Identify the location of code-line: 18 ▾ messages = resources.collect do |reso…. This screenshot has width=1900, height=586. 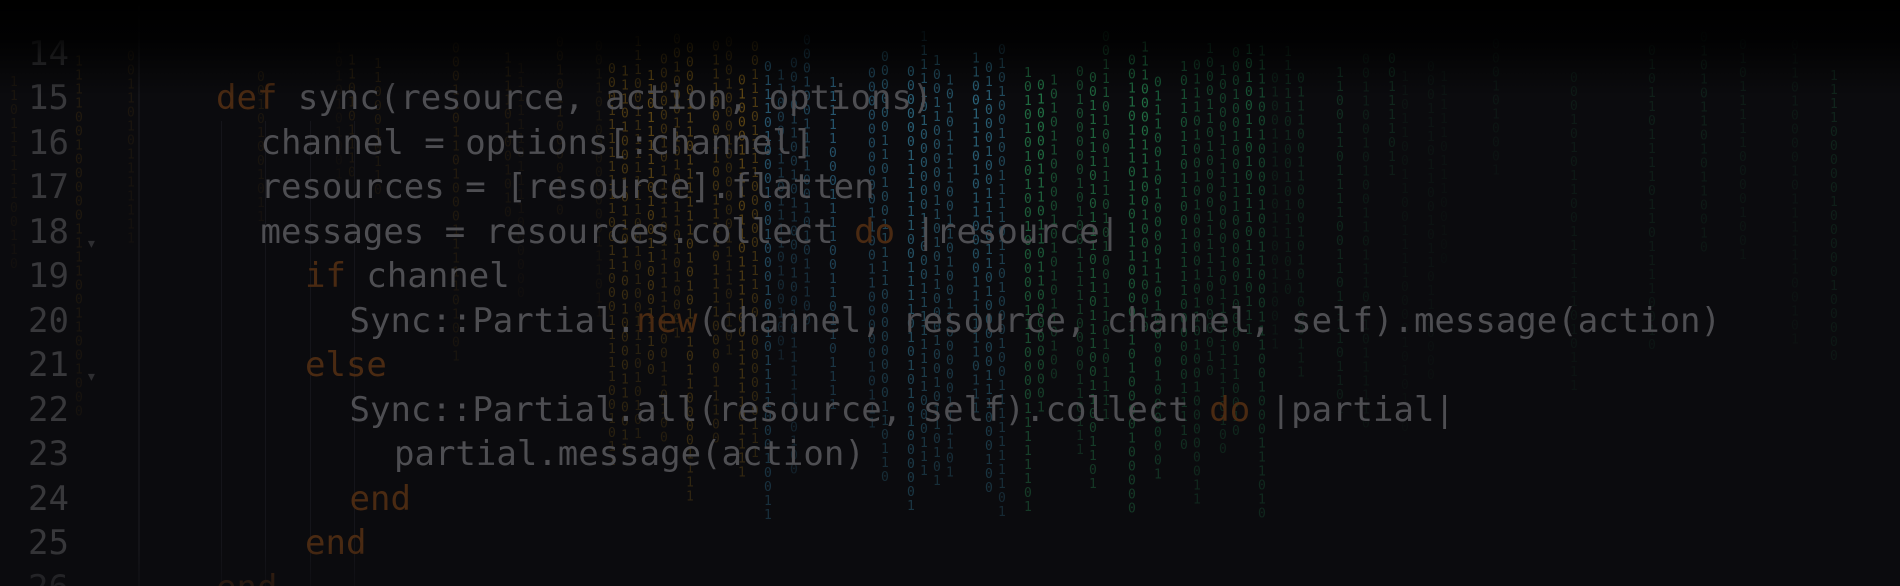
(950, 232).